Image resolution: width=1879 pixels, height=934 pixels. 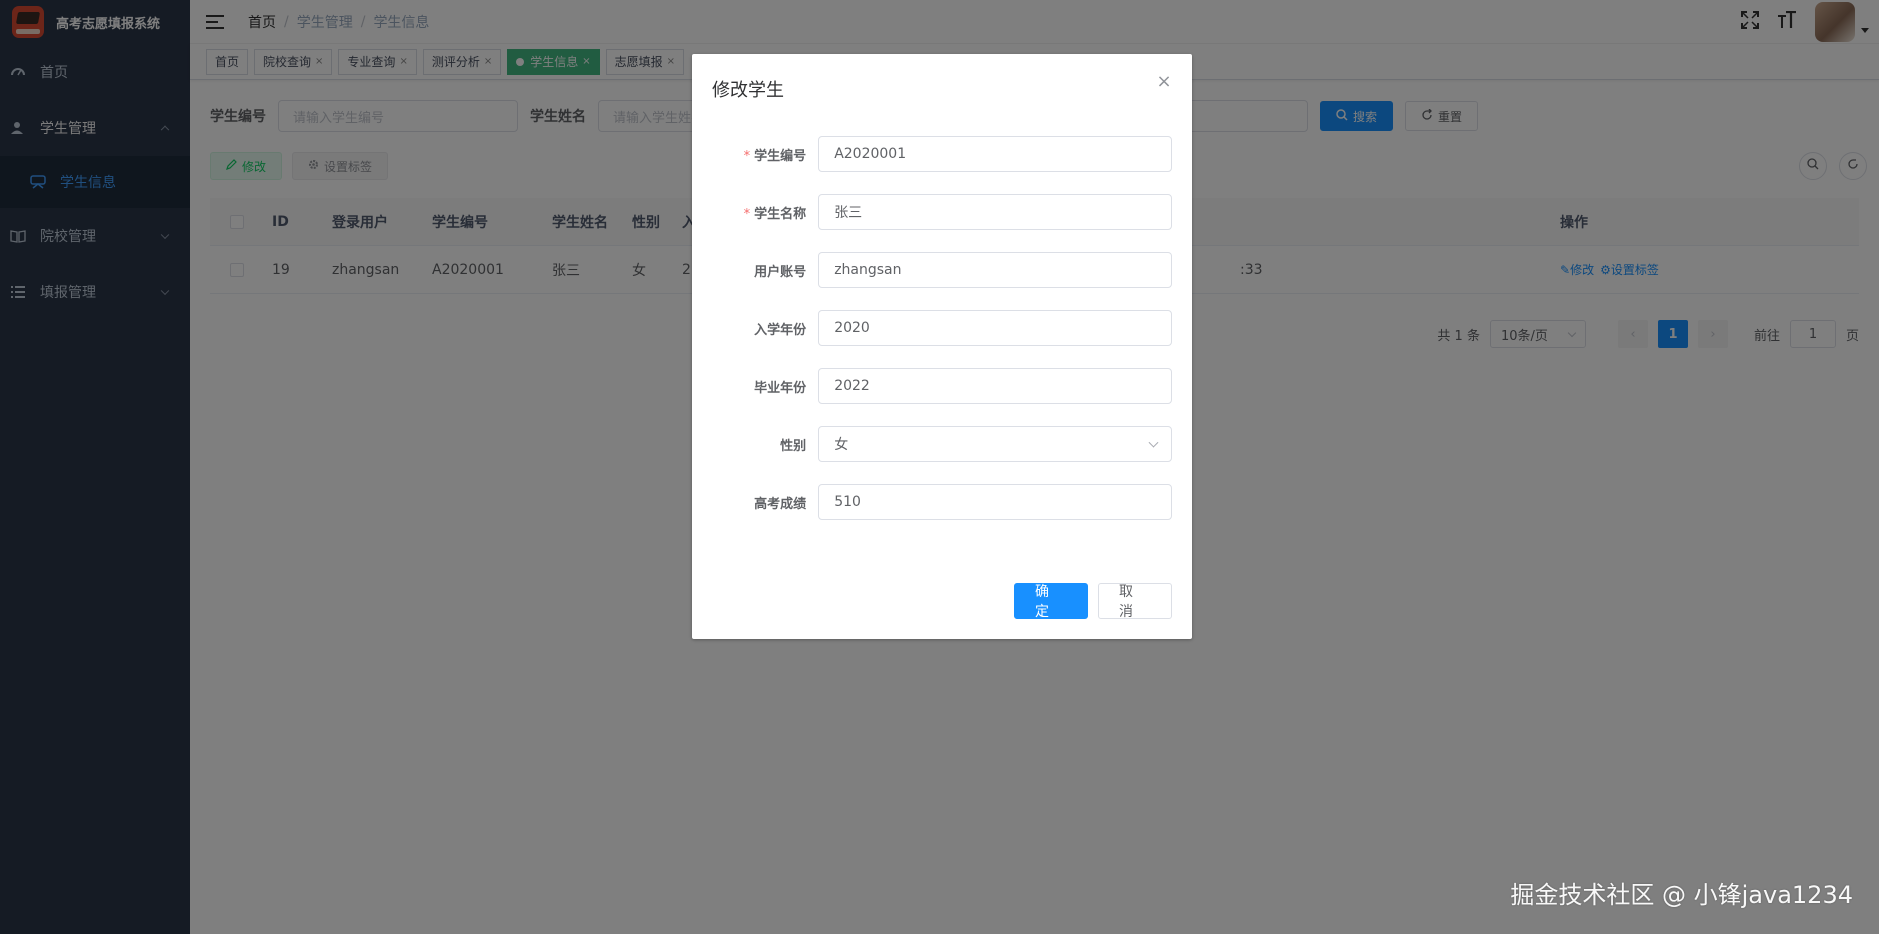 What do you see at coordinates (780, 388) in the screenshot?
I see `form-label: 毕业年份` at bounding box center [780, 388].